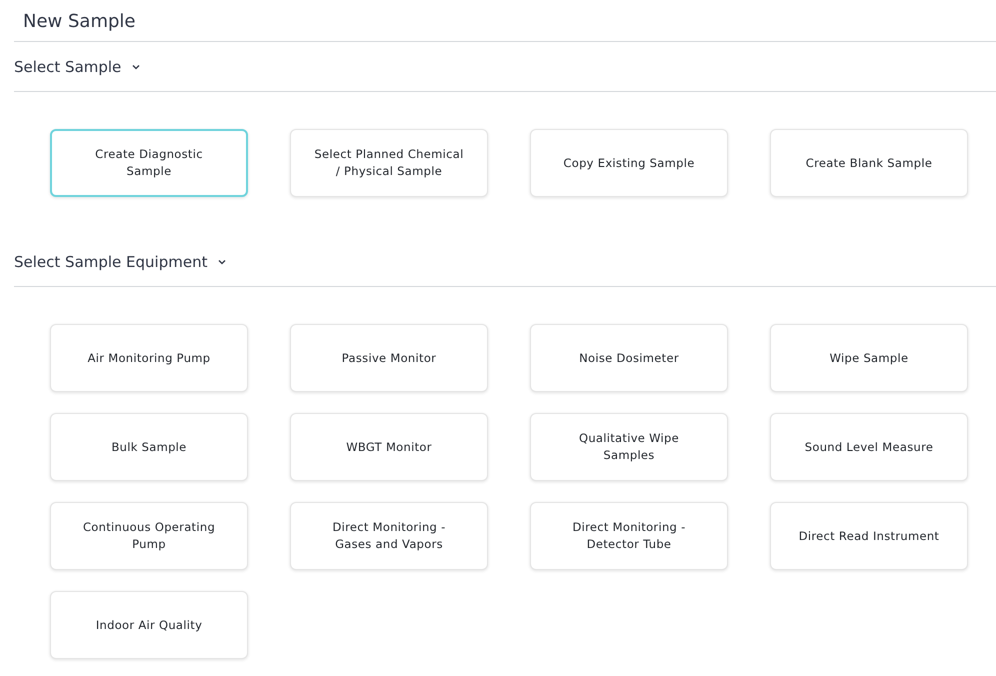 Image resolution: width=996 pixels, height=676 pixels. Describe the element at coordinates (149, 163) in the screenshot. I see `option-card: Create Diagnostic Sample` at that location.